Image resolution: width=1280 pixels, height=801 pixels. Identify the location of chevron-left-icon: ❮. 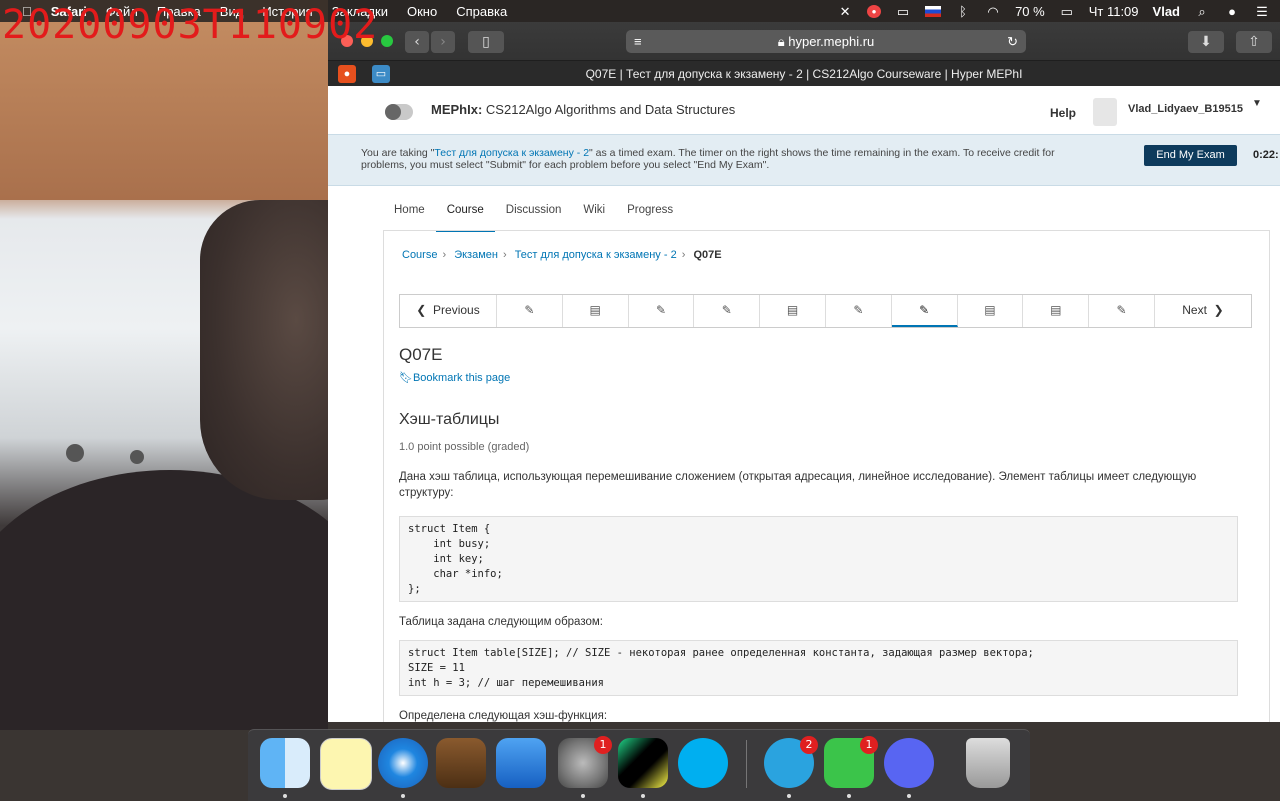
(421, 310).